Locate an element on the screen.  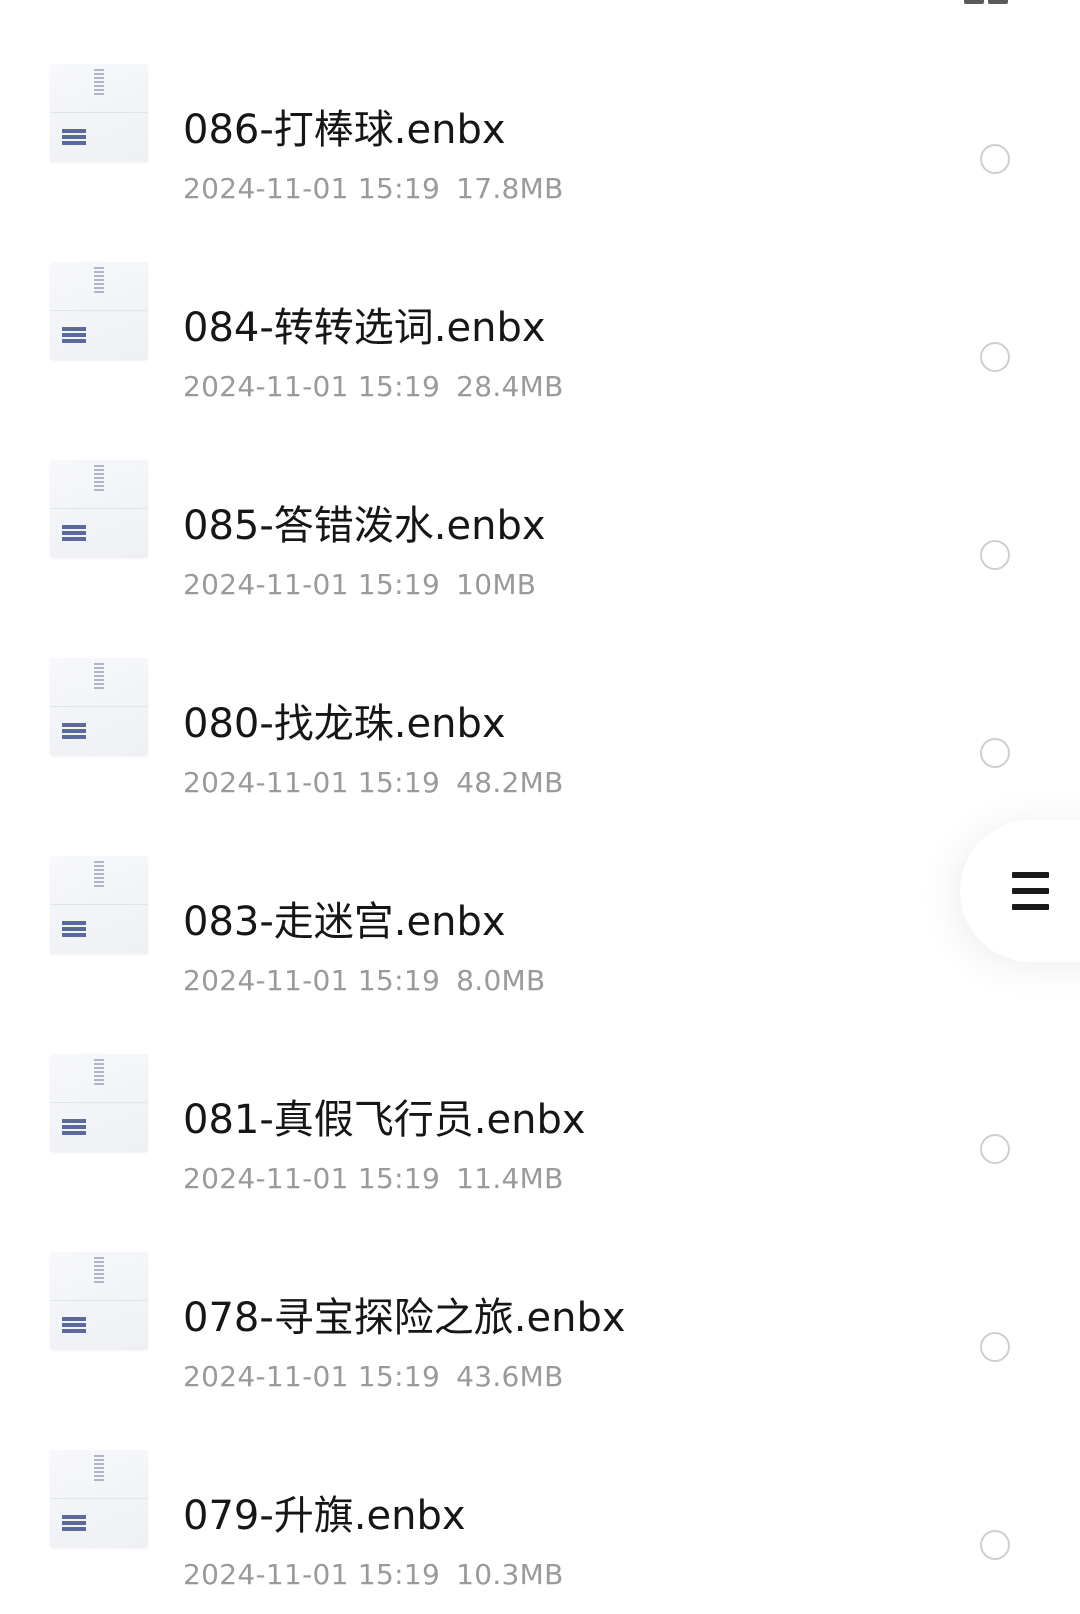
file-size: 10MB is located at coordinates (496, 584).